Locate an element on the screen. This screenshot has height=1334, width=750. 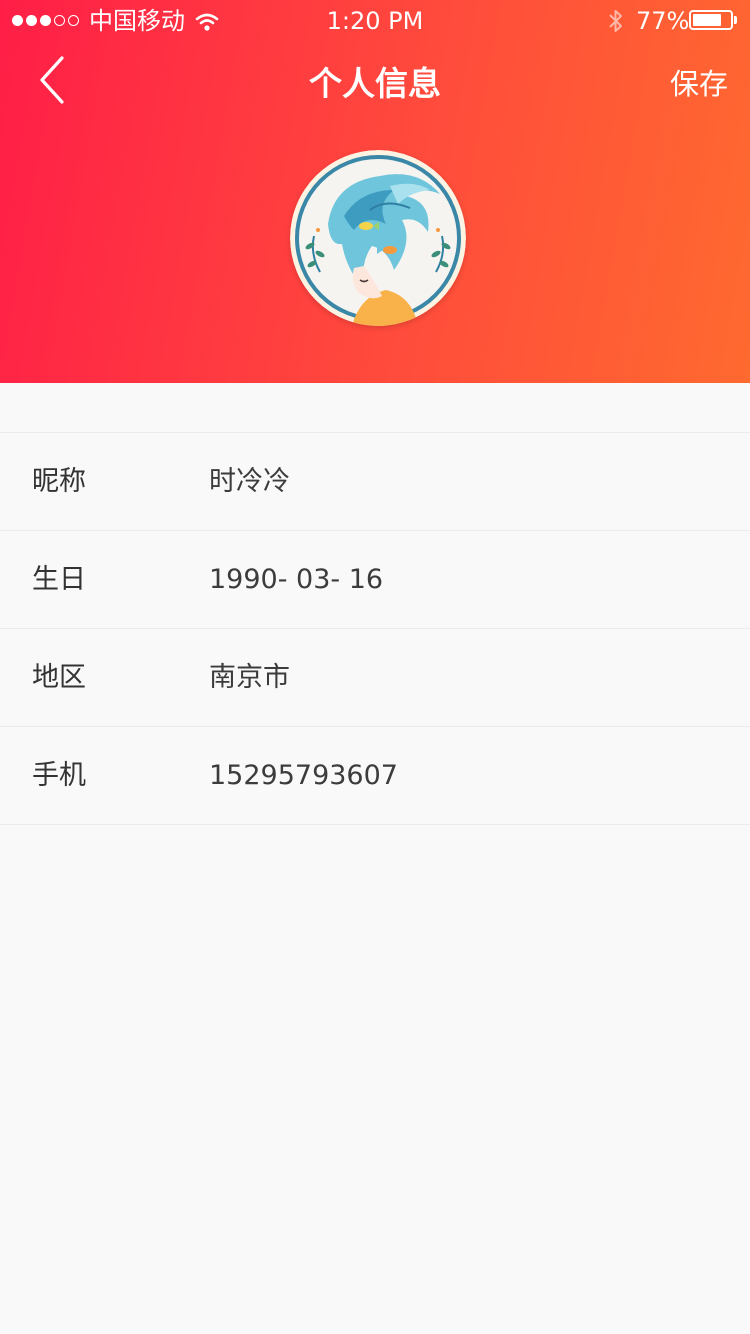
battery-icon is located at coordinates (711, 20).